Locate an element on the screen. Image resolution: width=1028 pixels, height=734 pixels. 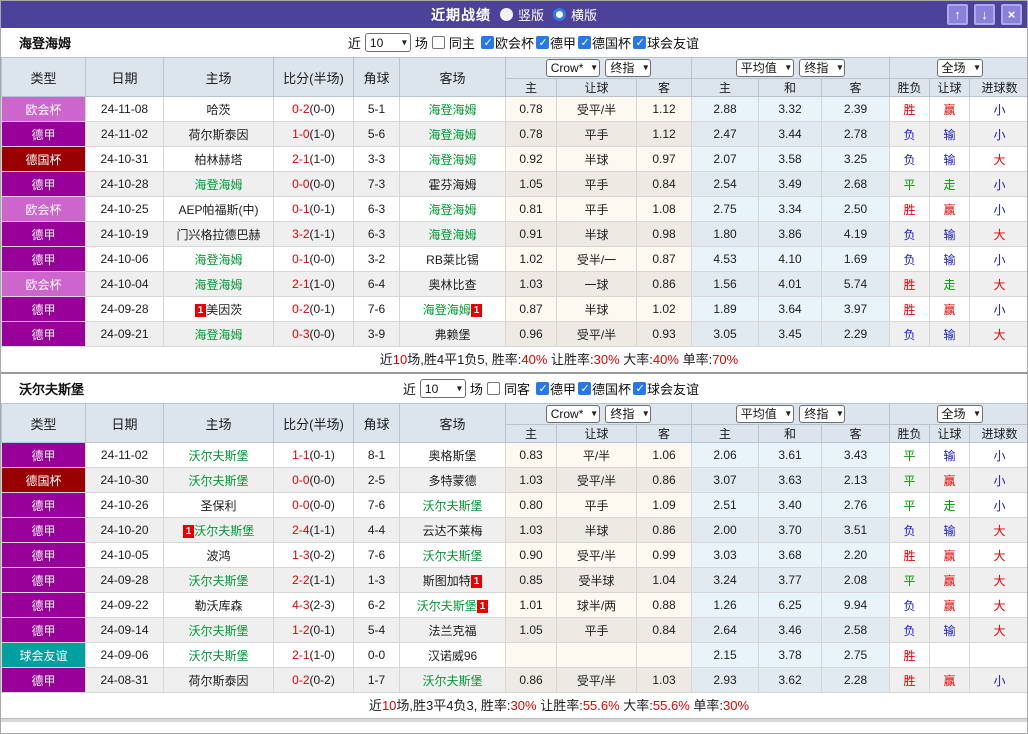
goals-result-cell: 大 is located at coordinates (998, 159).